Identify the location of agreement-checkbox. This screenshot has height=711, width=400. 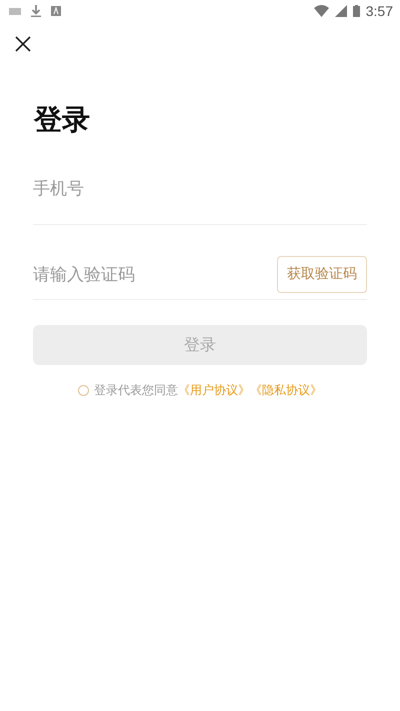
(83, 390).